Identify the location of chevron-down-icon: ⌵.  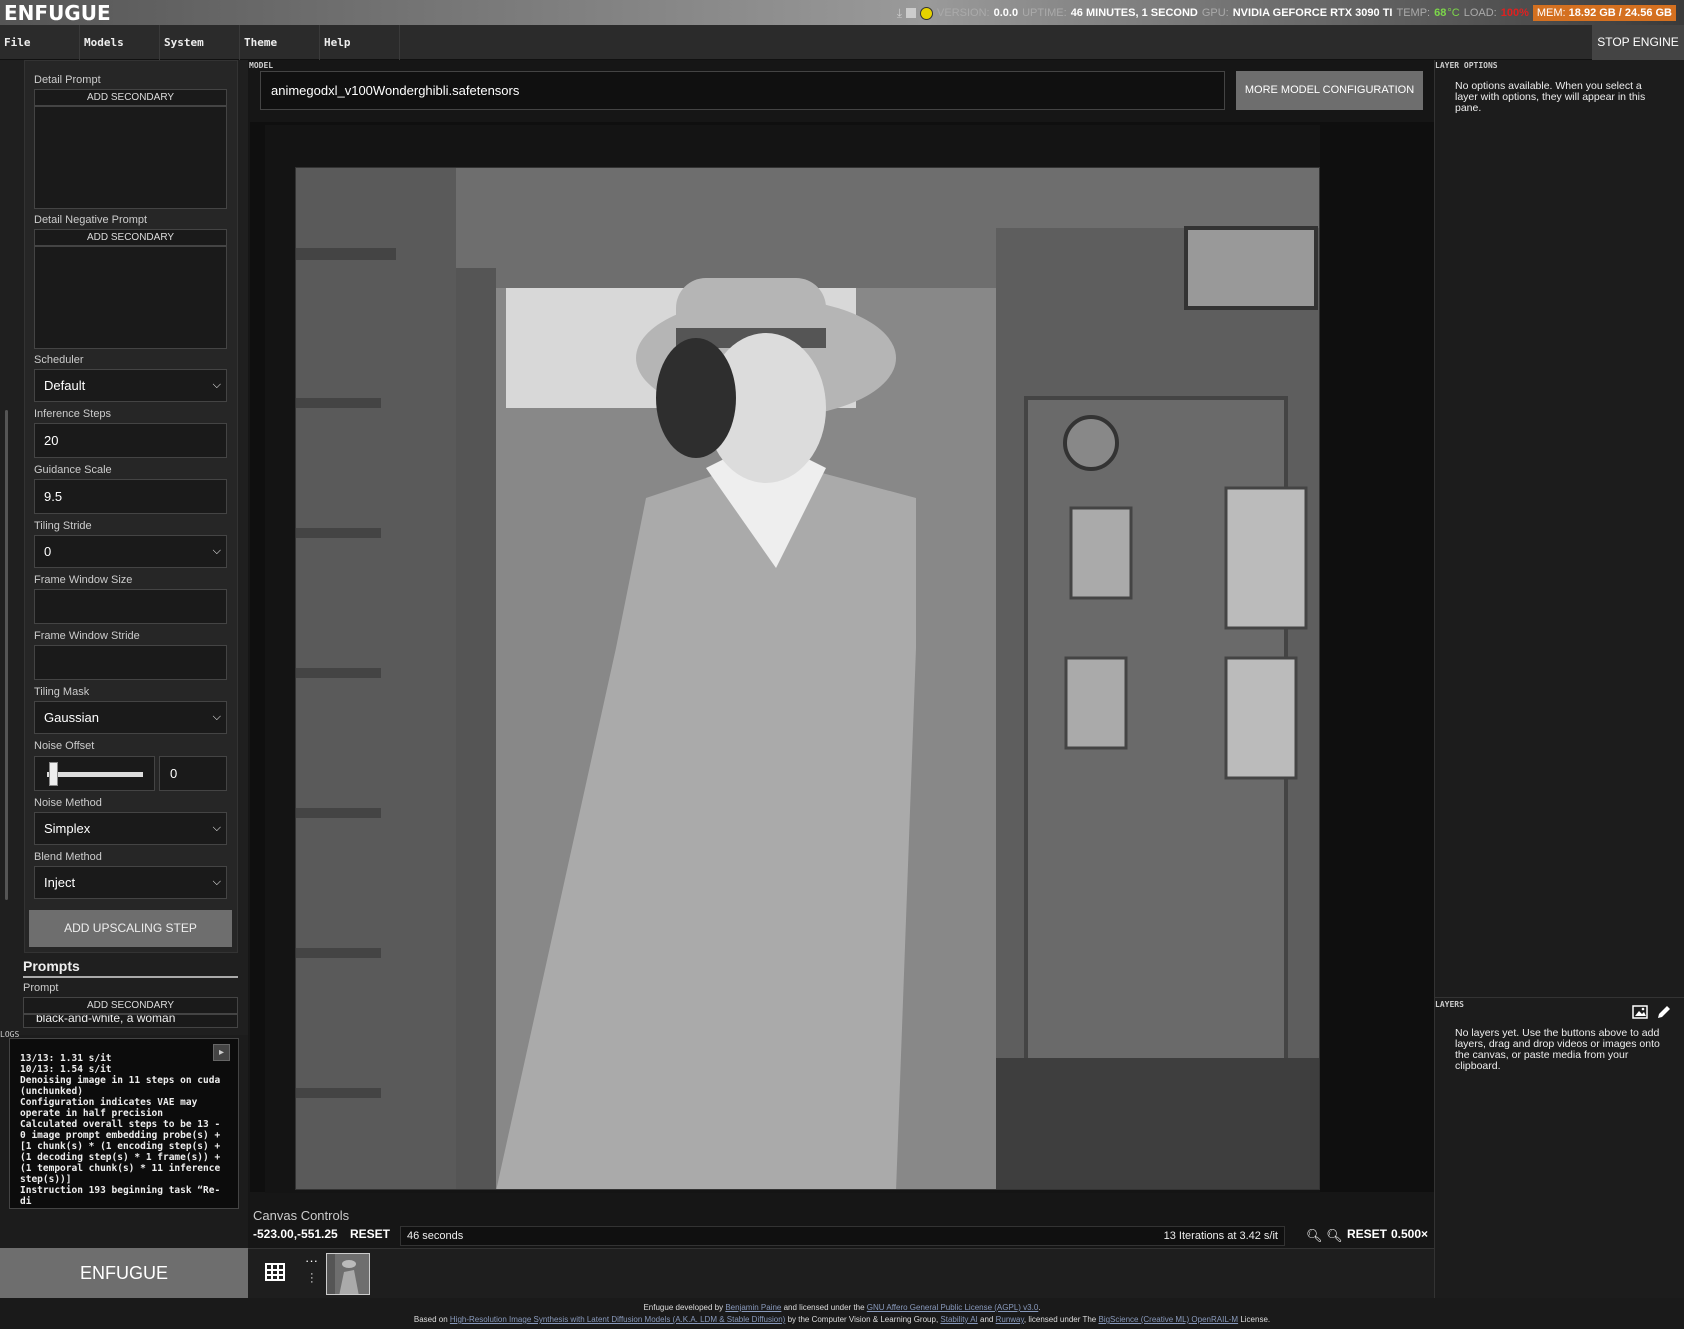
(216, 828).